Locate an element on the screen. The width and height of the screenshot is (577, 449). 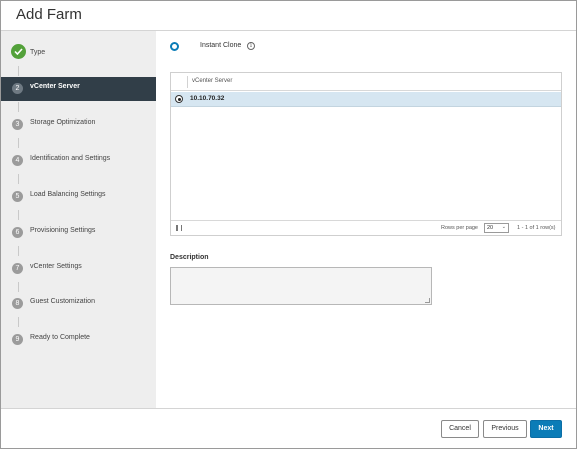
step-storage-optimization: 3 Storage Optimization is located at coordinates (78, 125).